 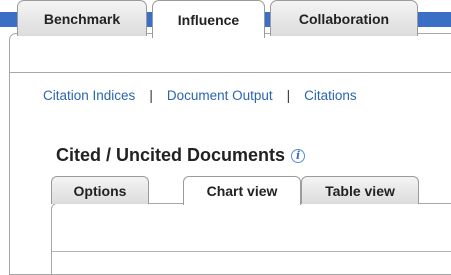 I want to click on link-document-output: Document Output, so click(x=220, y=95).